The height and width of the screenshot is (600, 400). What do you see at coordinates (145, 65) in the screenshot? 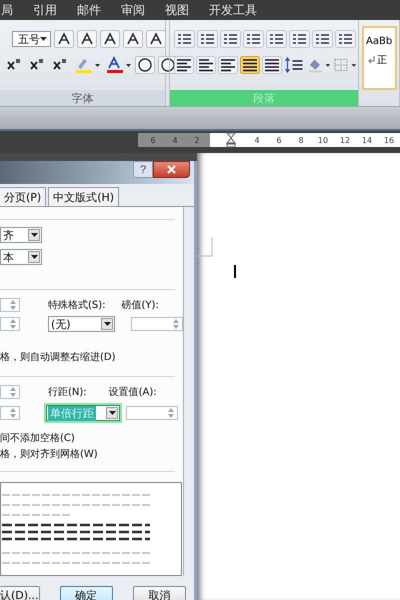
I see `character-icon` at bounding box center [145, 65].